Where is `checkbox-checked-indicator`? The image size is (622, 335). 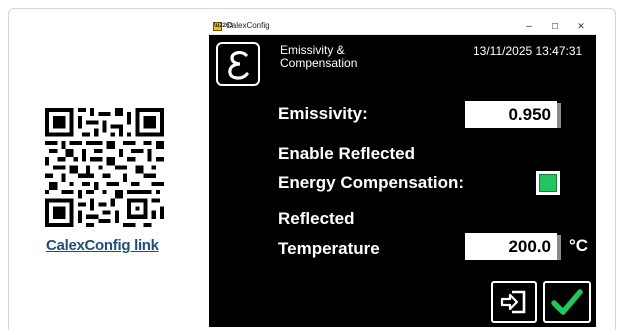
checkbox-checked-indicator is located at coordinates (548, 183).